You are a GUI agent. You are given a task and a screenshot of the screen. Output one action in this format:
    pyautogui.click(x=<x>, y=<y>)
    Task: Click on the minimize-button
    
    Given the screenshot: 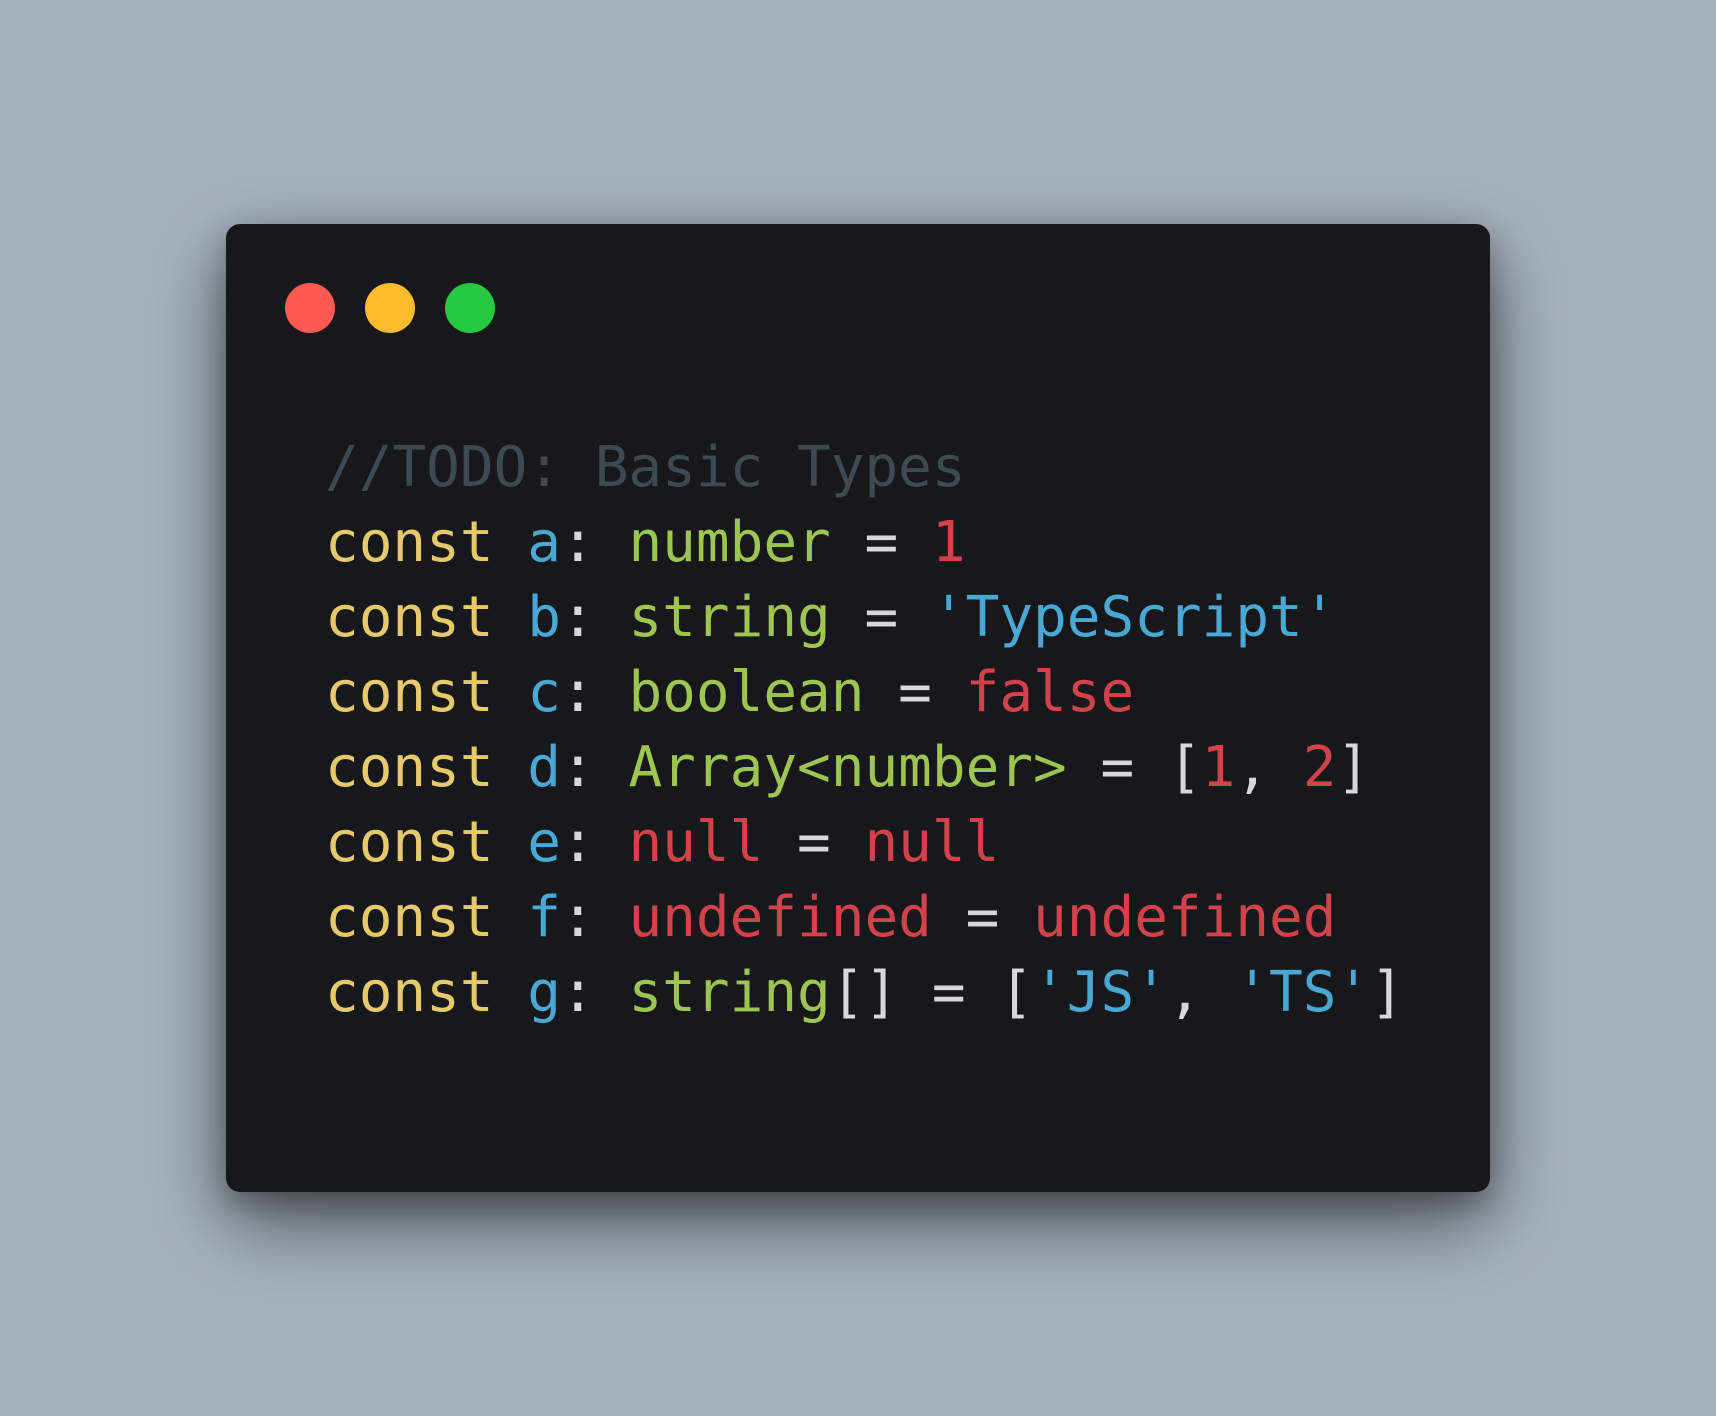 What is the action you would take?
    pyautogui.click(x=390, y=308)
    